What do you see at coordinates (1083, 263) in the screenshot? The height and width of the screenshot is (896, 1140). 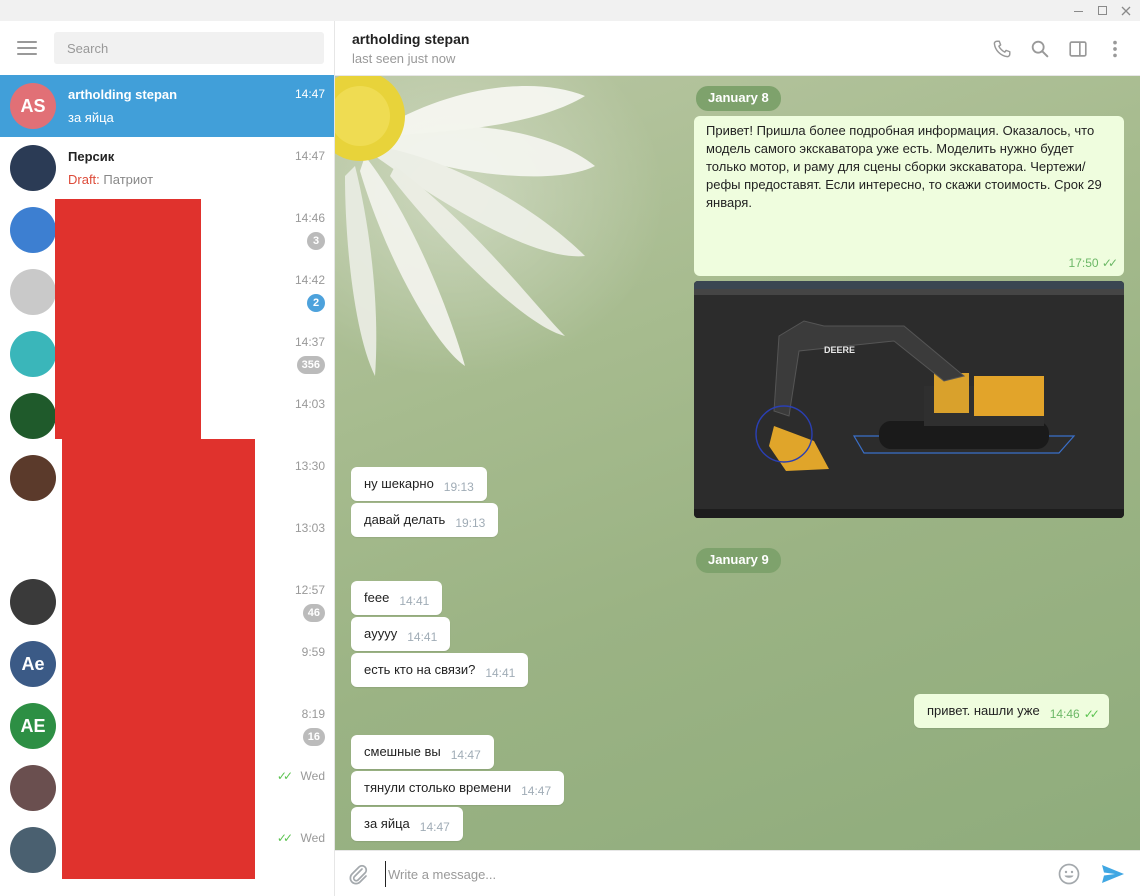 I see `message-time: 17:50` at bounding box center [1083, 263].